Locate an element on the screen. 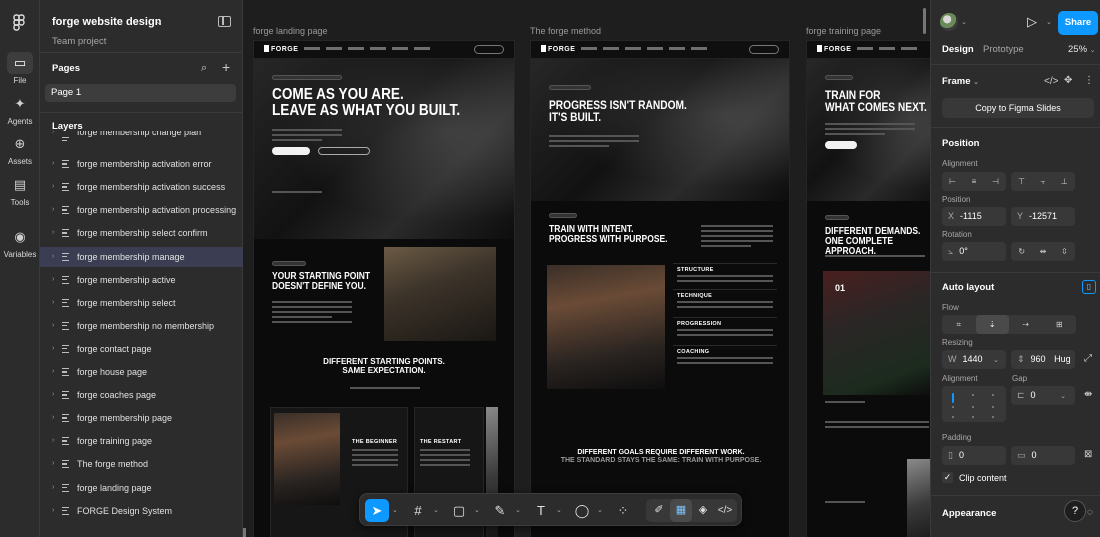 The width and height of the screenshot is (1100, 537). frame-label: The forge method is located at coordinates (565, 31).